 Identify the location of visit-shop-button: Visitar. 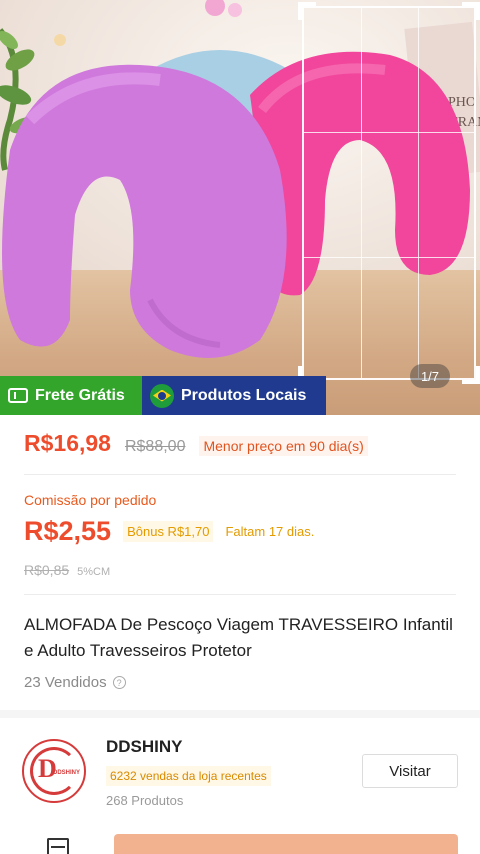
(410, 771).